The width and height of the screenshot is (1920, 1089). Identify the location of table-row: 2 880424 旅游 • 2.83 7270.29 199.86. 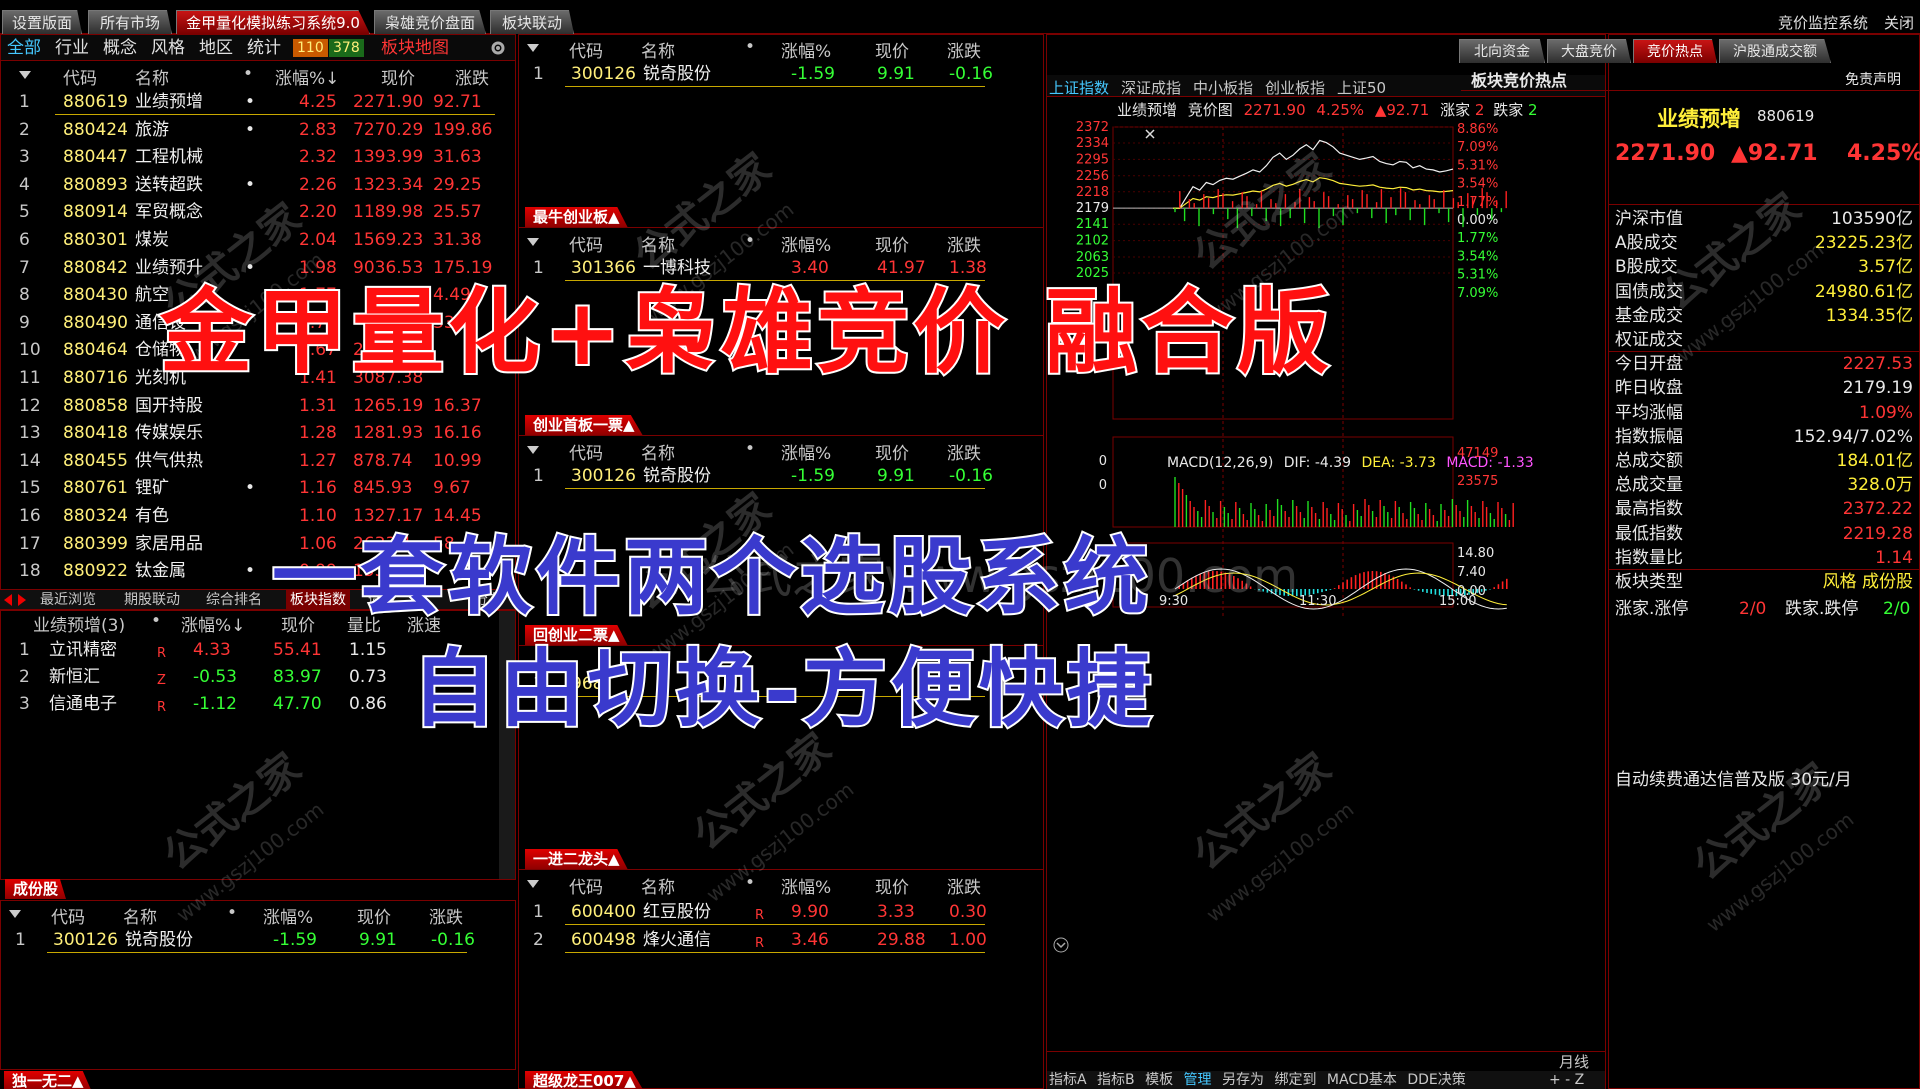
(258, 130).